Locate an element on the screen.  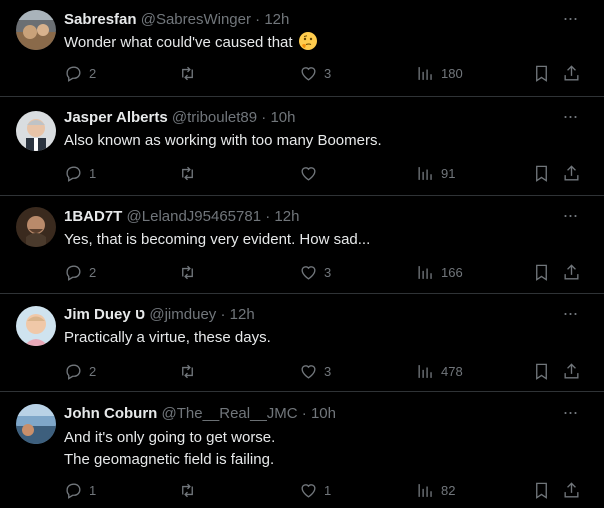
views-button: 180 is located at coordinates (439, 73).